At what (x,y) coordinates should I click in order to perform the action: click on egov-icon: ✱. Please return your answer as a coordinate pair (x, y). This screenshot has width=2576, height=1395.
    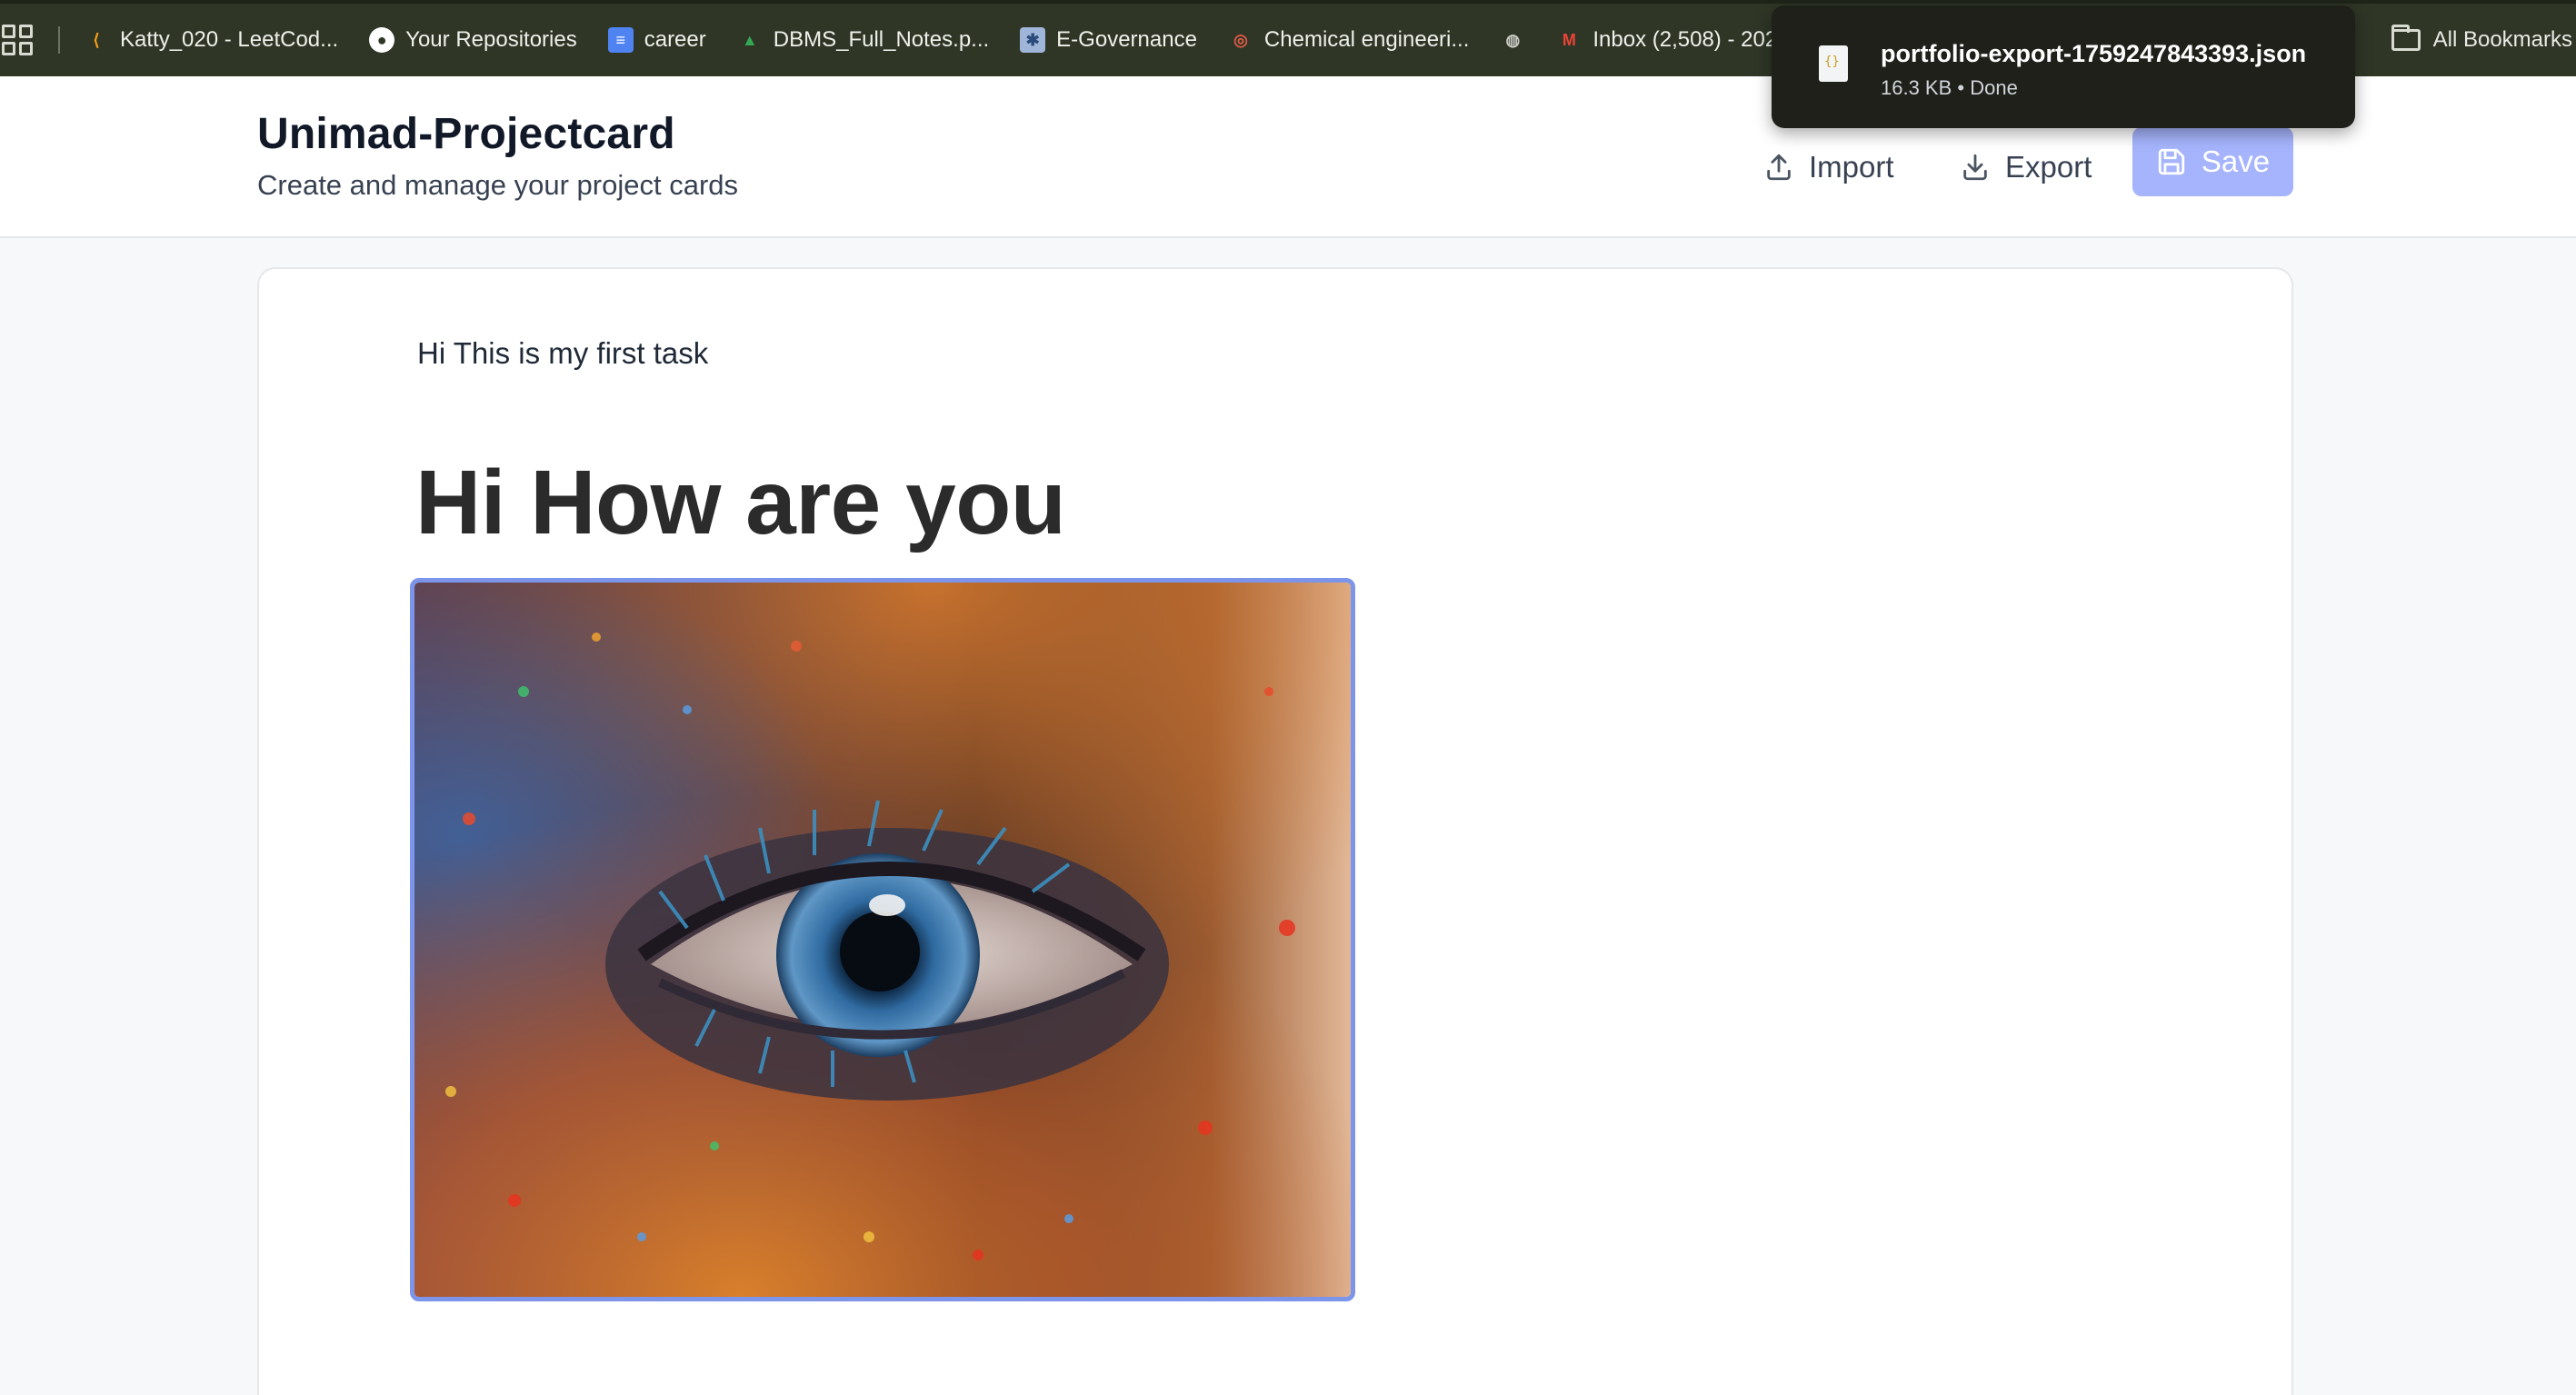
    Looking at the image, I should click on (1033, 40).